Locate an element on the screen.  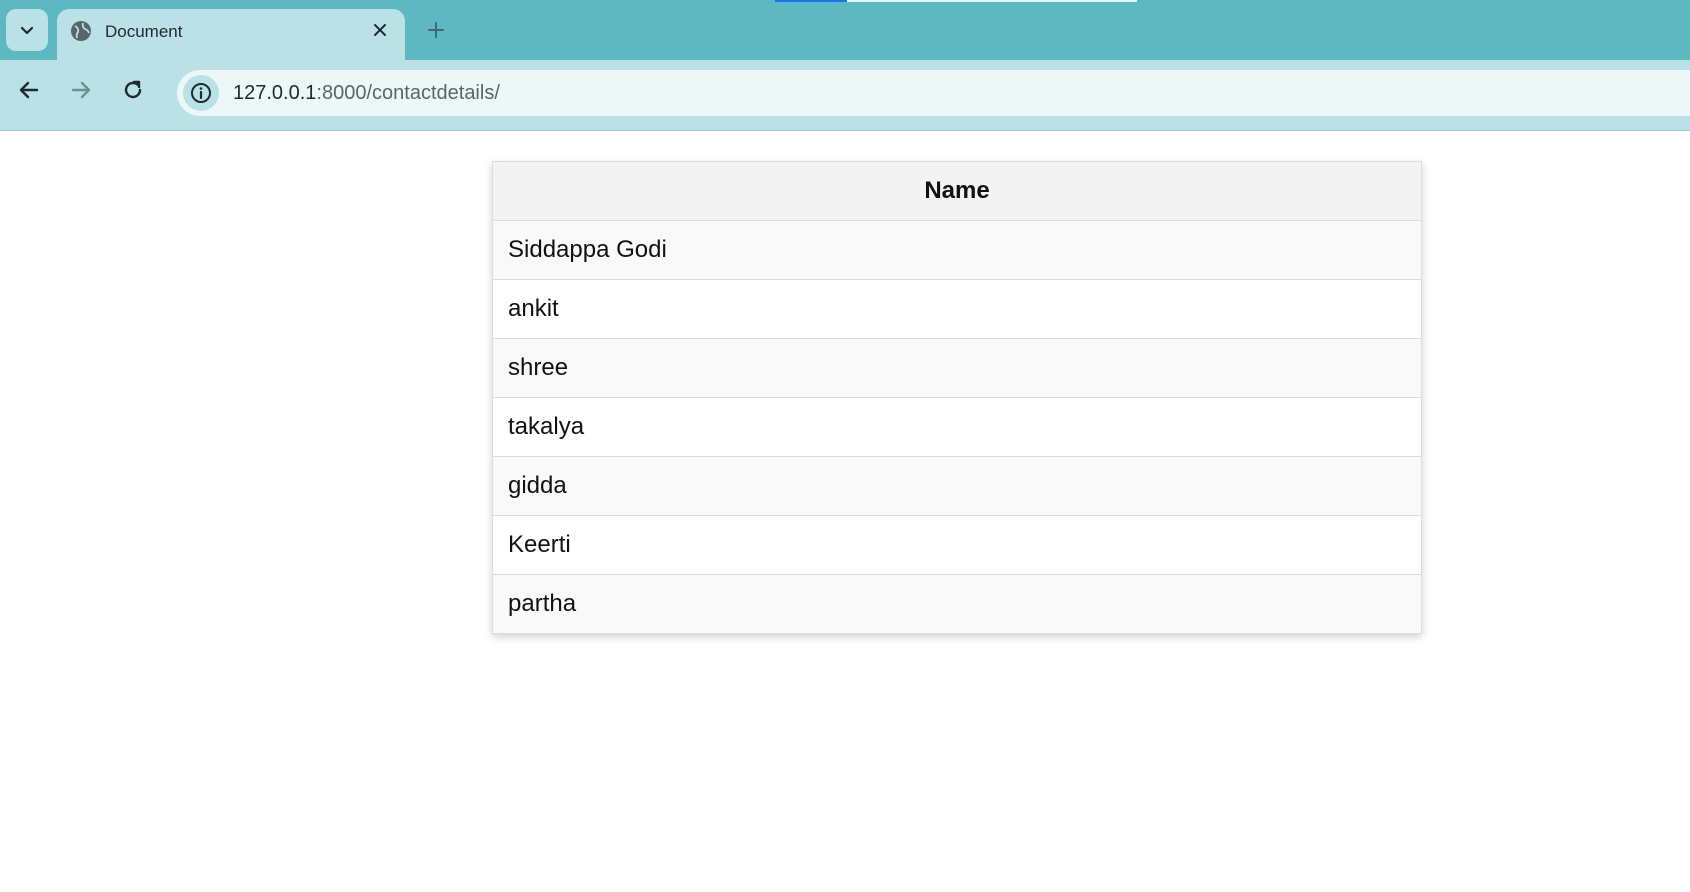
reload-button is located at coordinates (133, 90).